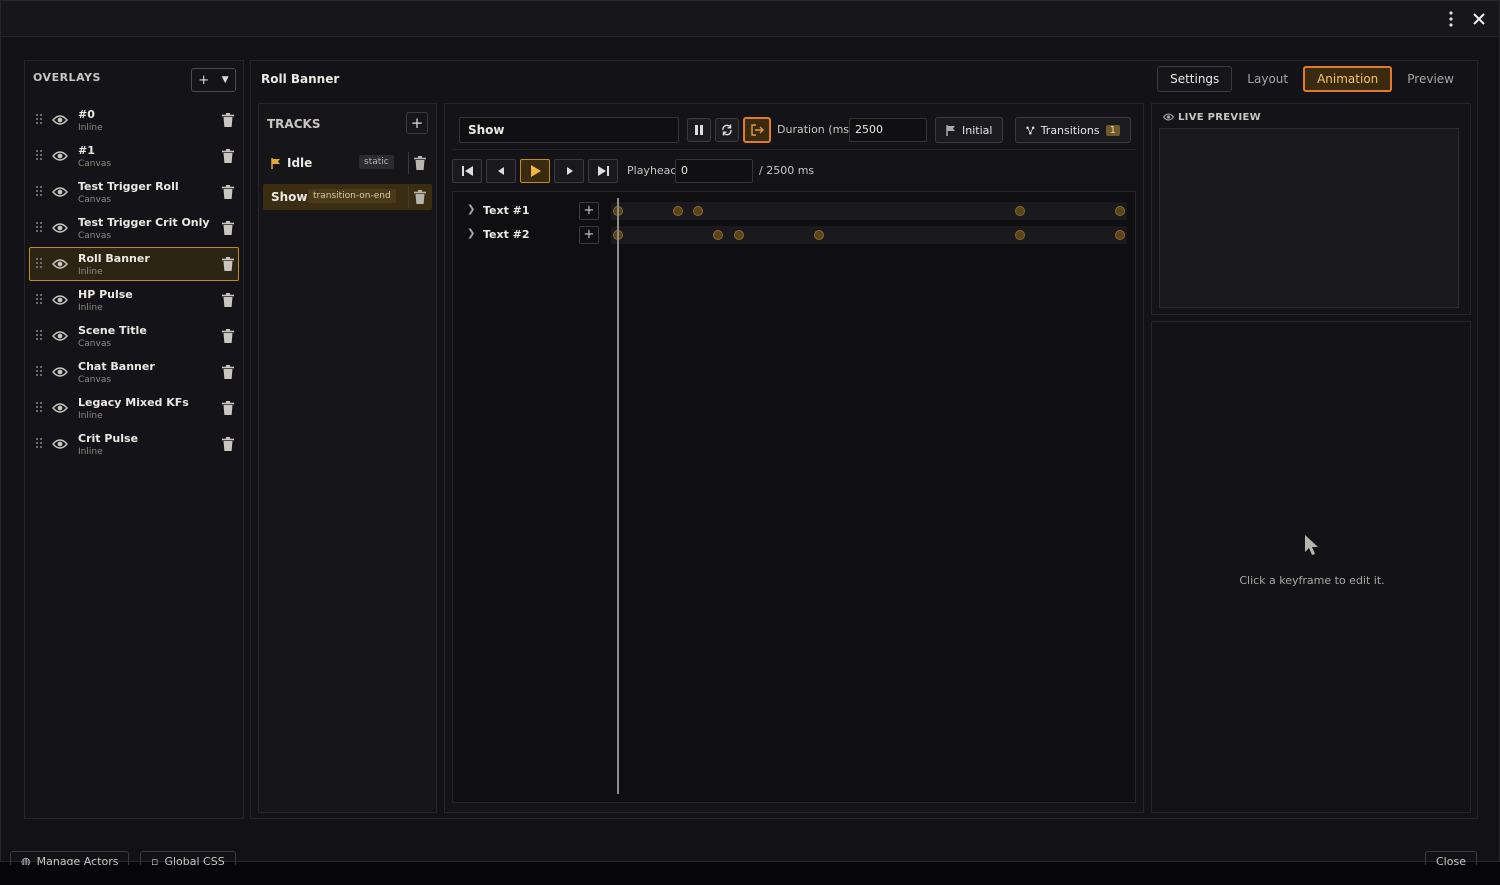 Image resolution: width=1500 pixels, height=885 pixels. Describe the element at coordinates (188, 858) in the screenshot. I see `global-css-button: ▫ Global CSS` at that location.